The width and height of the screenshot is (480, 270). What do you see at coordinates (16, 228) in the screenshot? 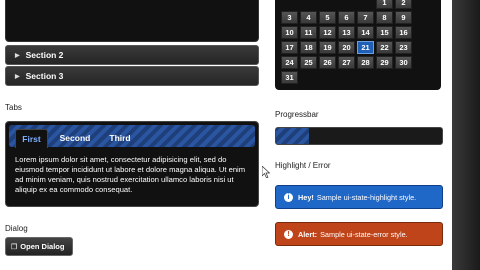
I see `dialog-heading: Dialog` at bounding box center [16, 228].